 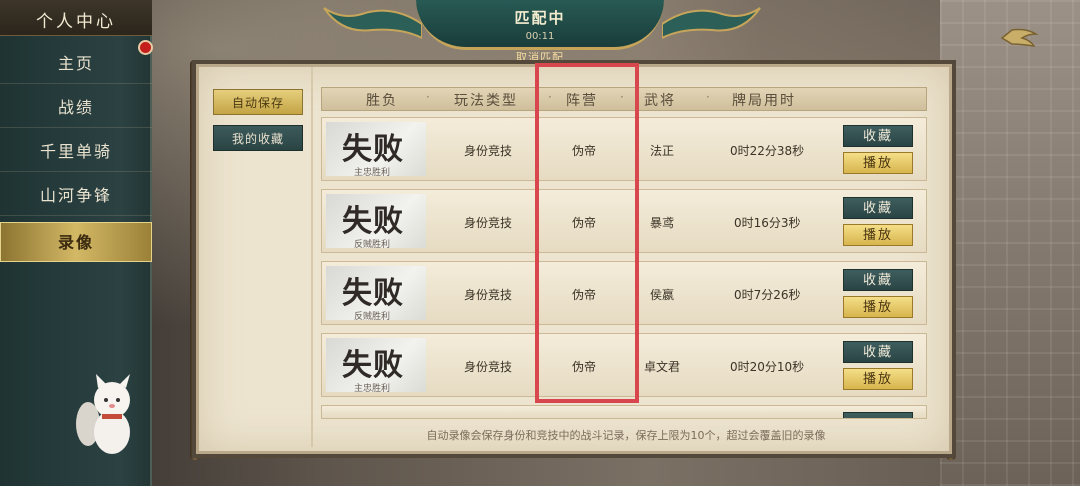 What do you see at coordinates (382, 101) in the screenshot?
I see `header-result: 胜负` at bounding box center [382, 101].